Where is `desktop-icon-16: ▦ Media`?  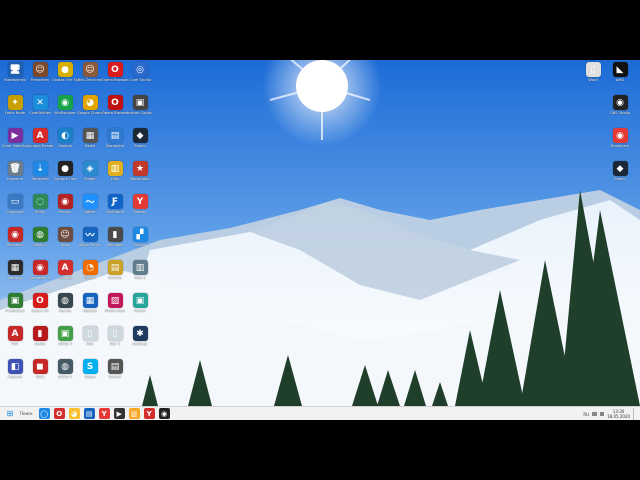 desktop-icon-16: ▦ Media is located at coordinates (90, 138).